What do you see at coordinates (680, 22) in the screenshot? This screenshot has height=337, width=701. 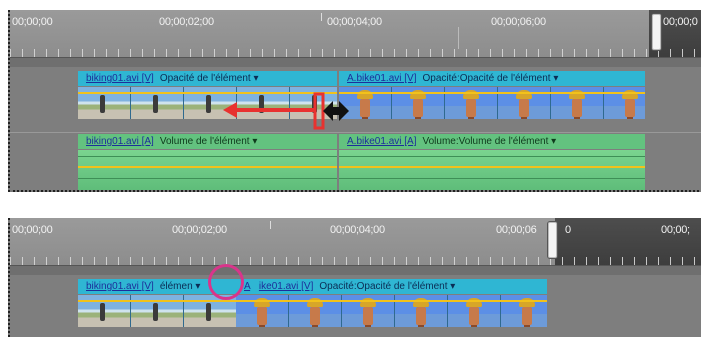 I see `timecode-label: 00;00;0` at bounding box center [680, 22].